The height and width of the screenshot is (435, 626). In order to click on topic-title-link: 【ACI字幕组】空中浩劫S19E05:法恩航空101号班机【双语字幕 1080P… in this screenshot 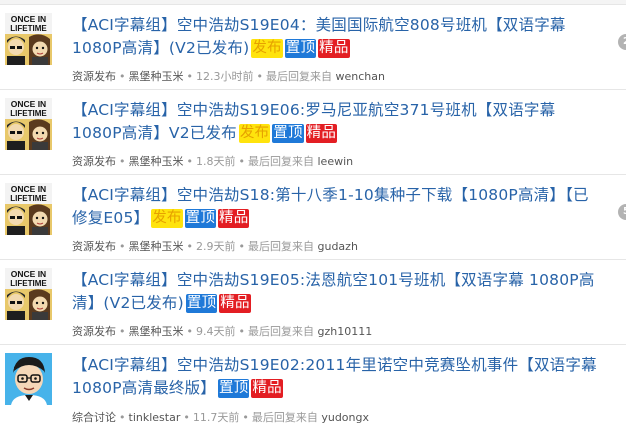, I will do `click(333, 291)`.